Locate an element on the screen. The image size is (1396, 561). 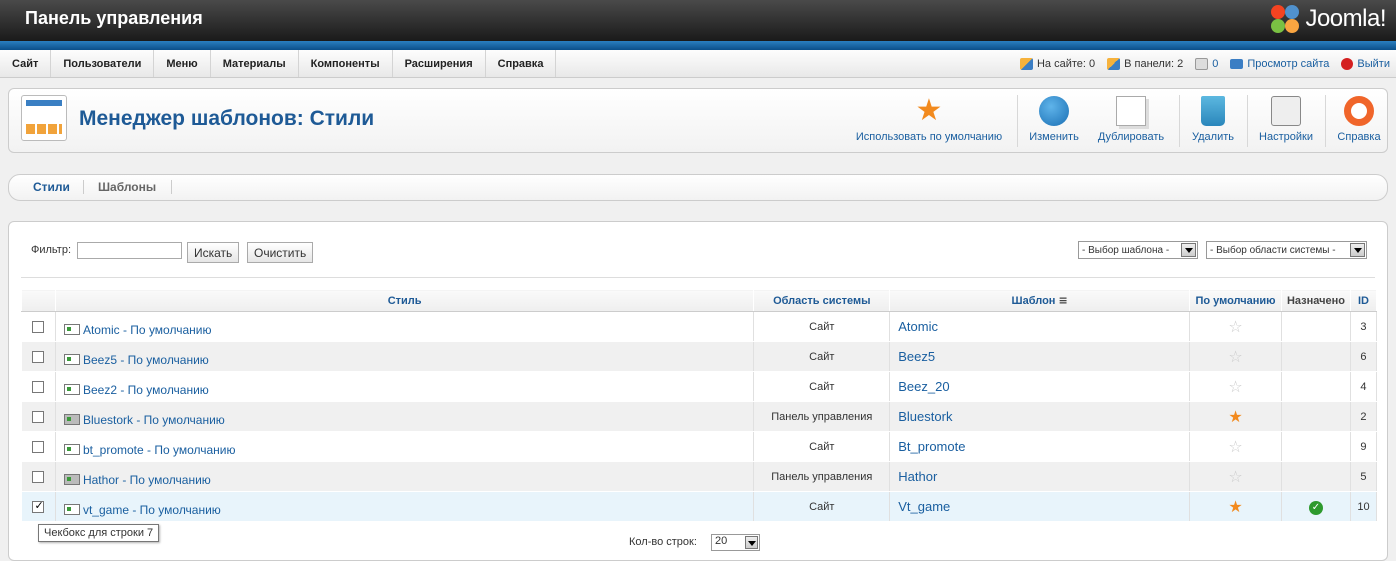
assigned-cell: ✓ is located at coordinates (1315, 506).